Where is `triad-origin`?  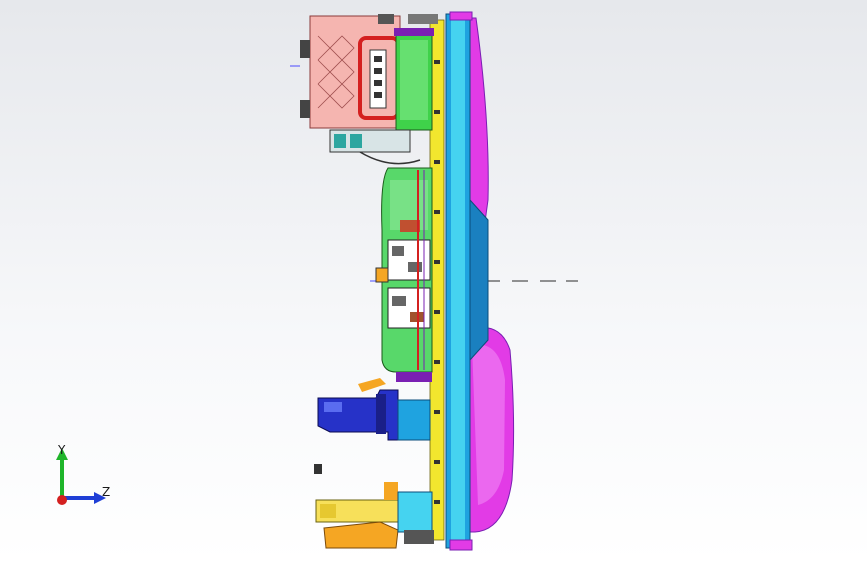
triad-origin is located at coordinates (62, 500).